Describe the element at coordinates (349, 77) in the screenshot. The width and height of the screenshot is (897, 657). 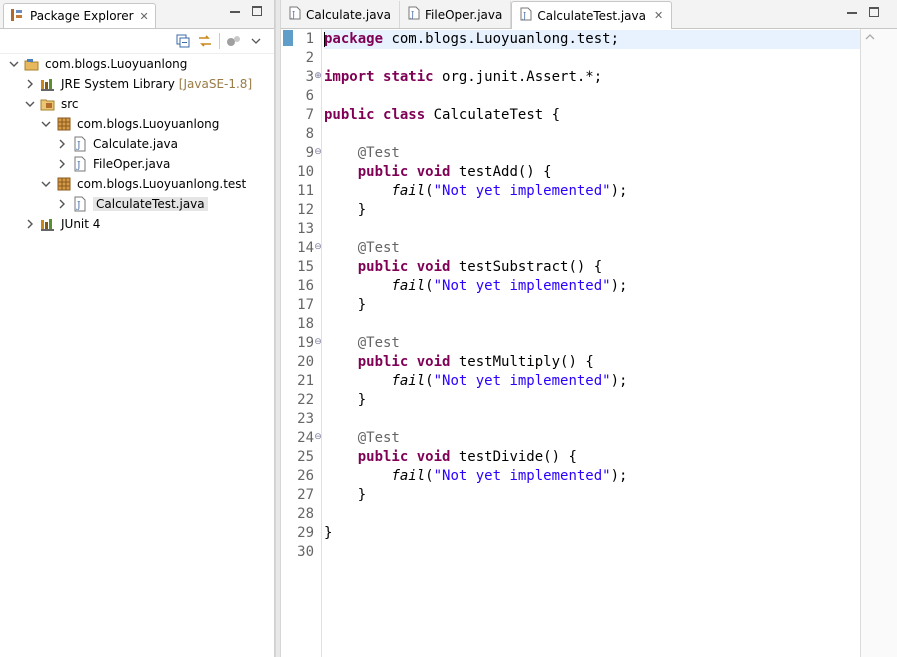
I see `code-token: import` at that location.